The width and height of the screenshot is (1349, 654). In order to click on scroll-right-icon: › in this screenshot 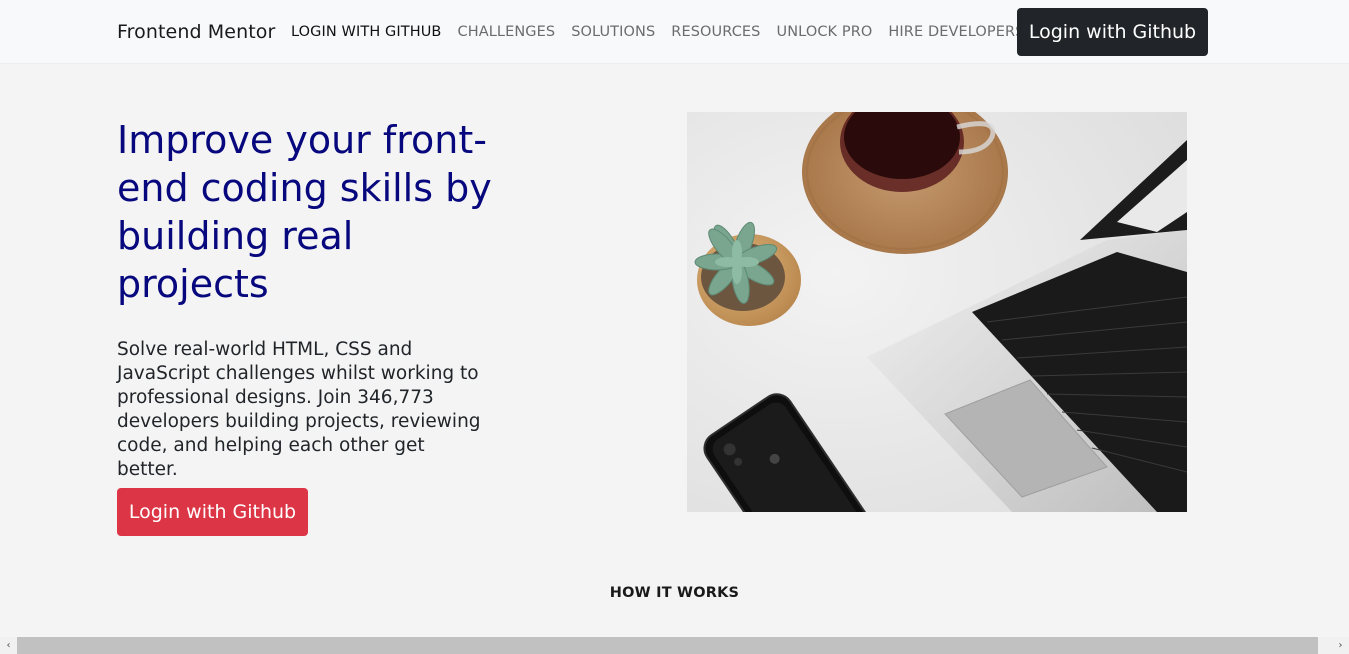, I will do `click(1340, 645)`.